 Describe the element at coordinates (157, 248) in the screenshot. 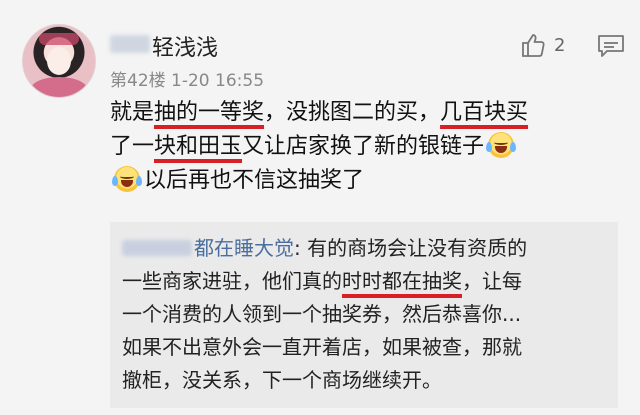

I see `quote-author-blurred-prefix` at that location.